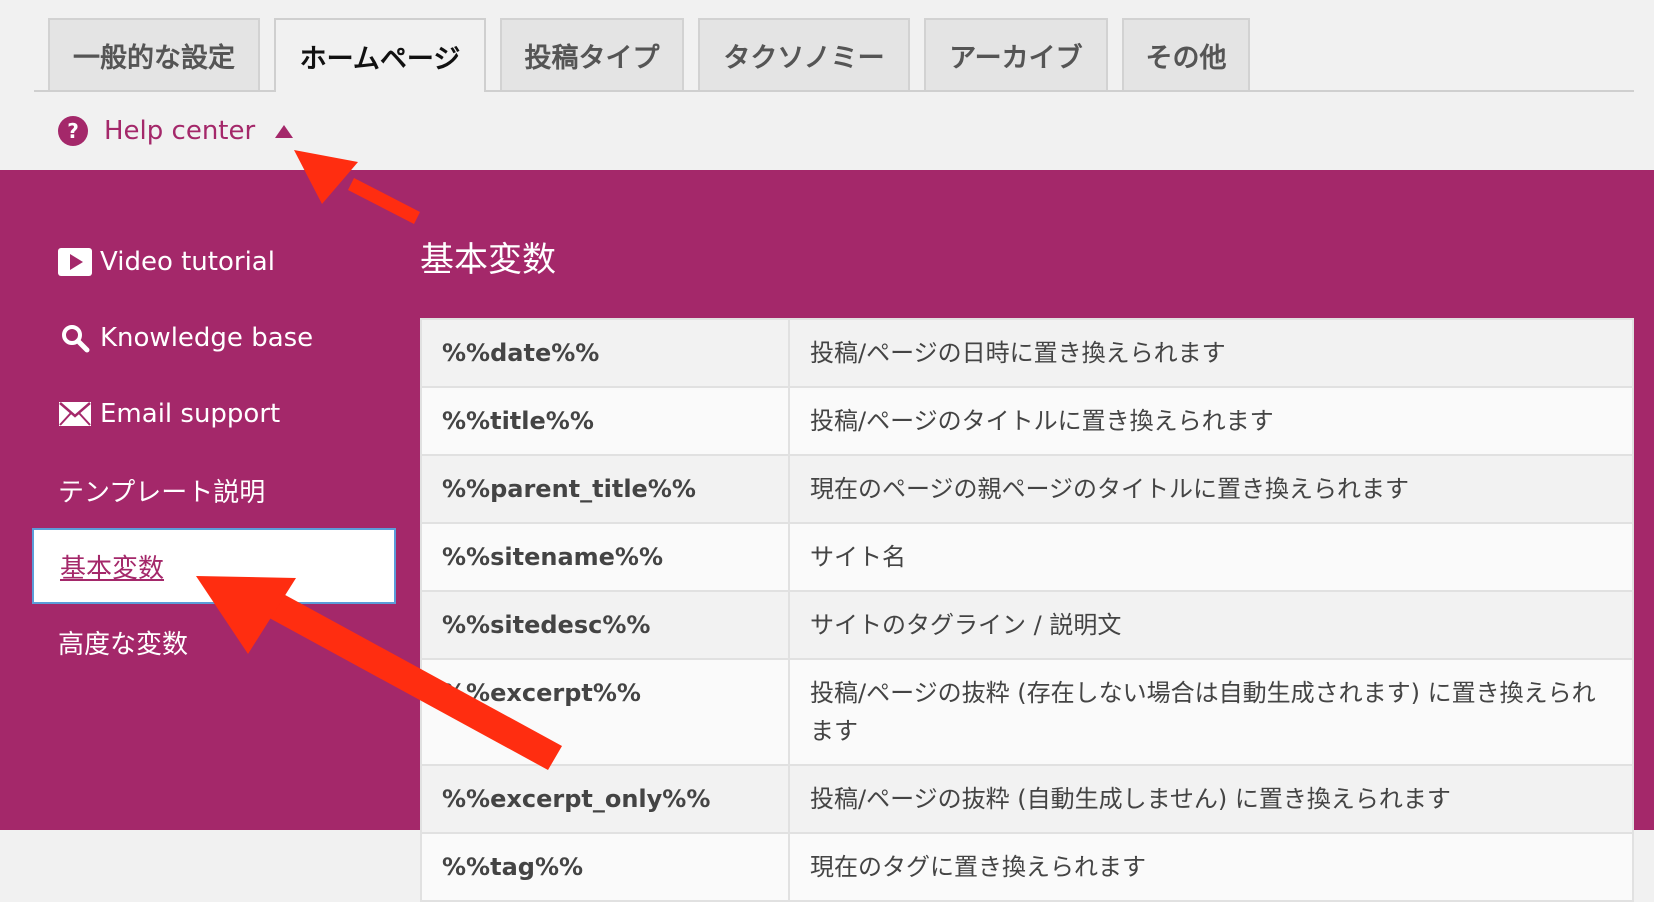 This screenshot has height=902, width=1654. I want to click on help-center-toggle: ? Help center, so click(176, 131).